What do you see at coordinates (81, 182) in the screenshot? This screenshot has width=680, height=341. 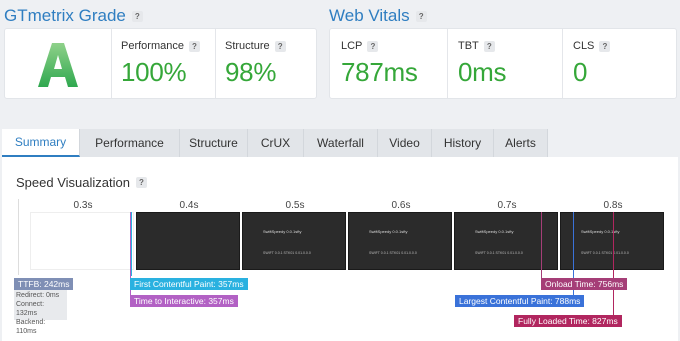 I see `speed-visualization-title: Speed Visualization ?` at bounding box center [81, 182].